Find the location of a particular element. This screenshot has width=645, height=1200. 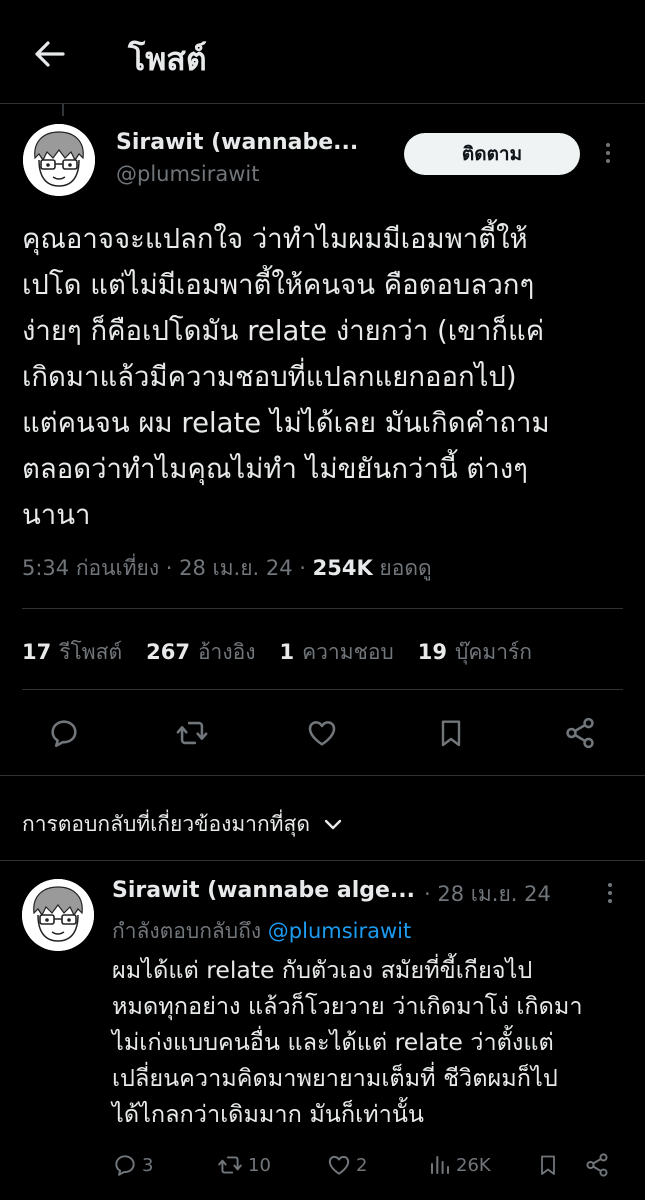

chevron-down-icon is located at coordinates (333, 824).